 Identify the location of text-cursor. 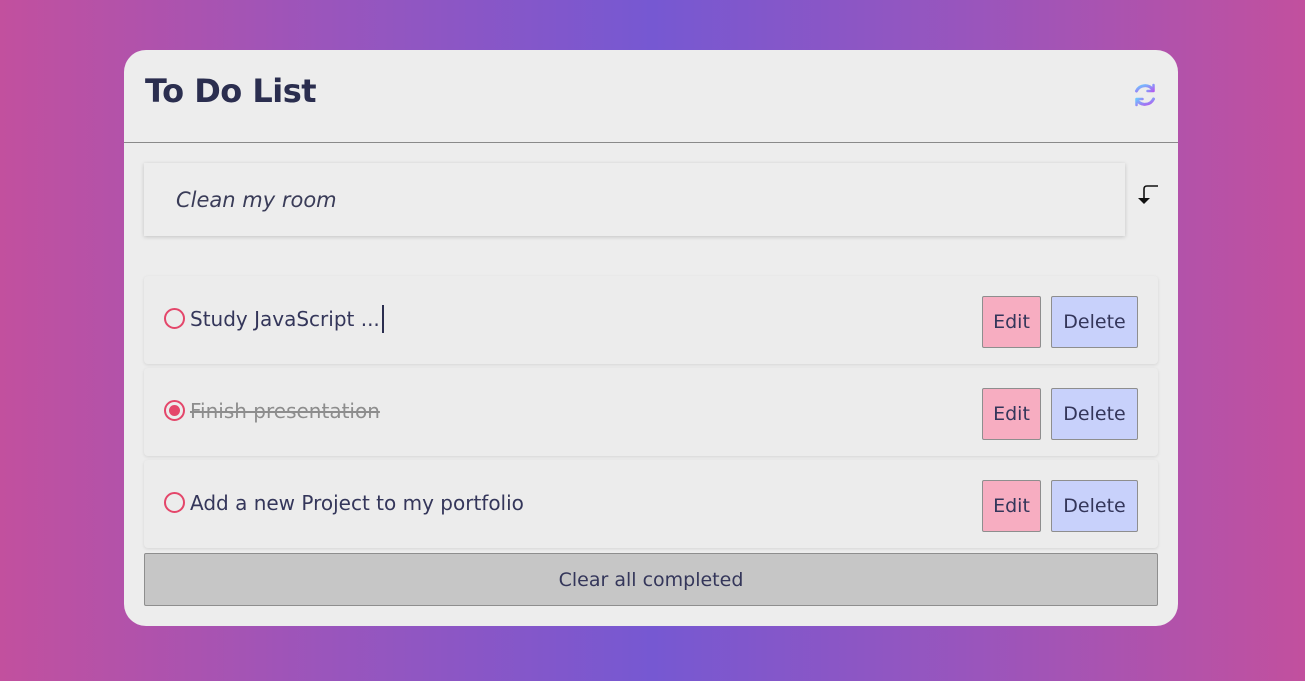
(382, 318).